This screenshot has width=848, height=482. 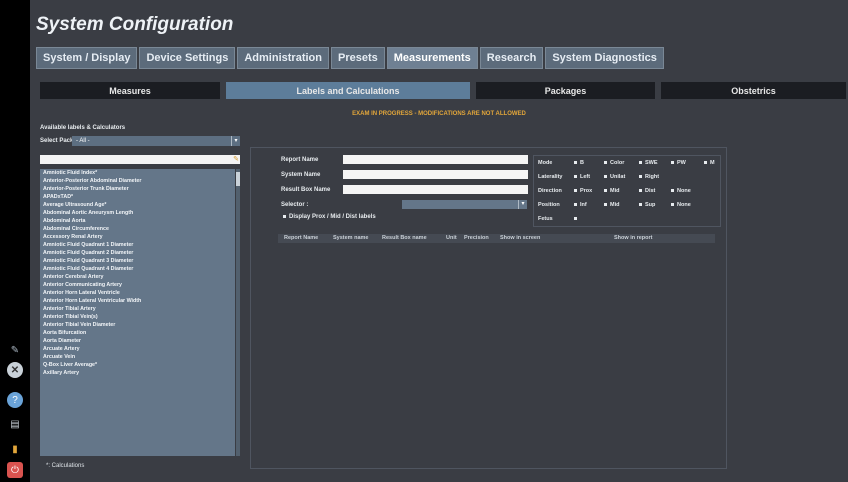 I want to click on tab-system-display: System / Display, so click(x=87, y=58).